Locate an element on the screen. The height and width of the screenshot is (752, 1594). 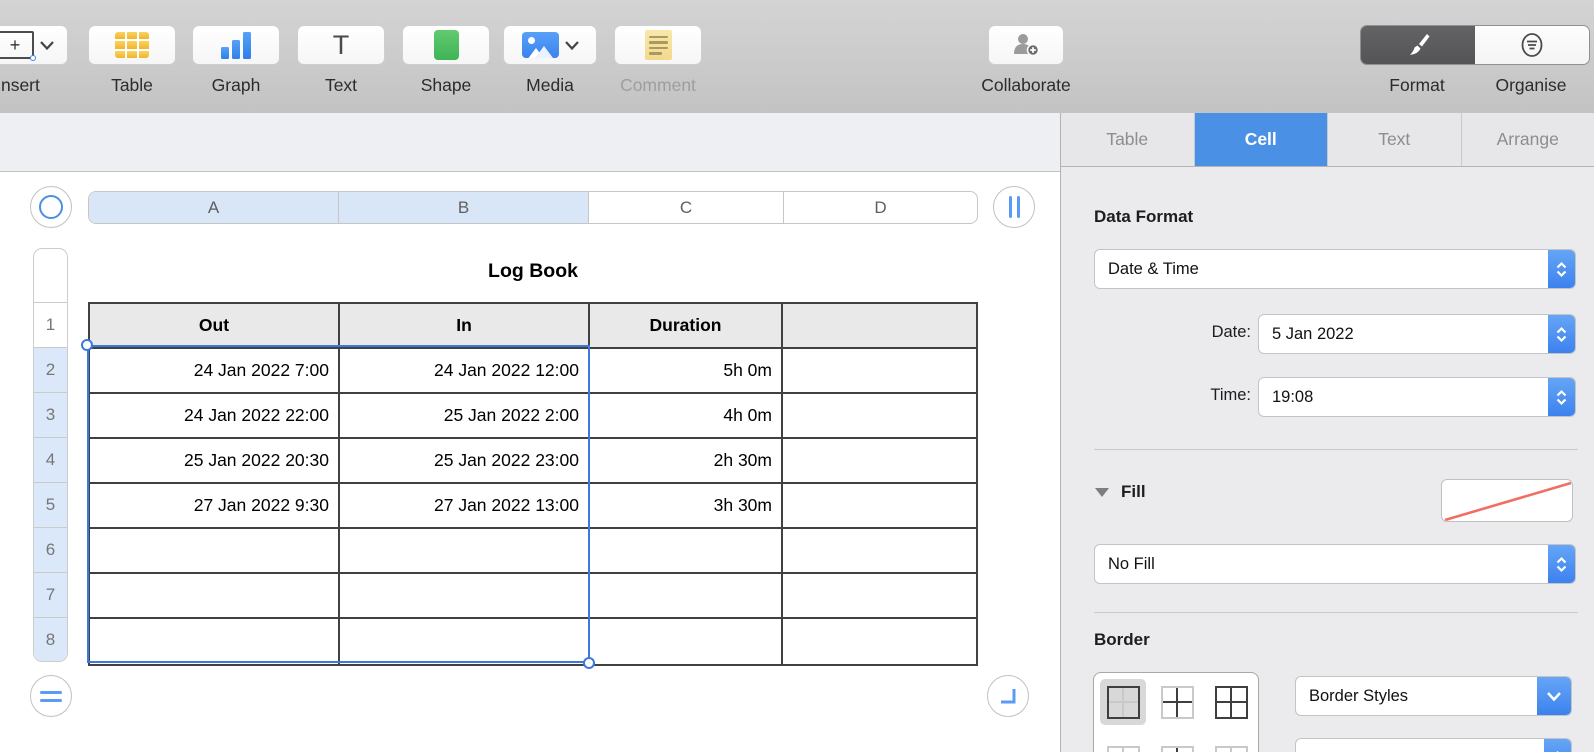
border-option-row3 is located at coordinates (1231, 745).